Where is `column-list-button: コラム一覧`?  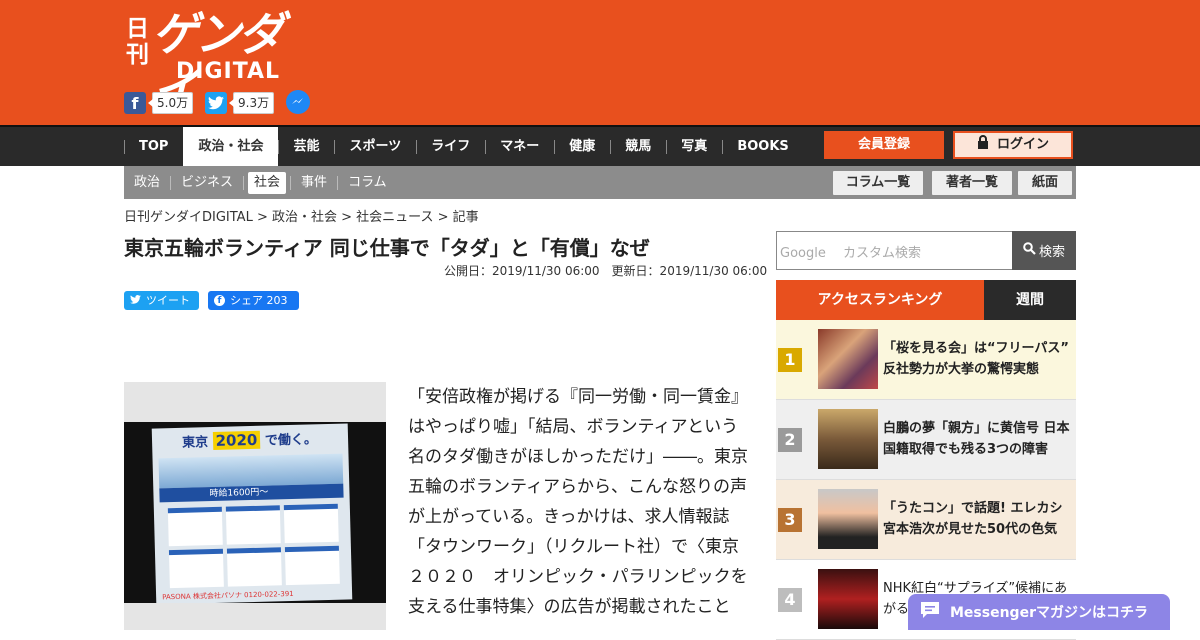
column-list-button: コラム一覧 is located at coordinates (878, 183).